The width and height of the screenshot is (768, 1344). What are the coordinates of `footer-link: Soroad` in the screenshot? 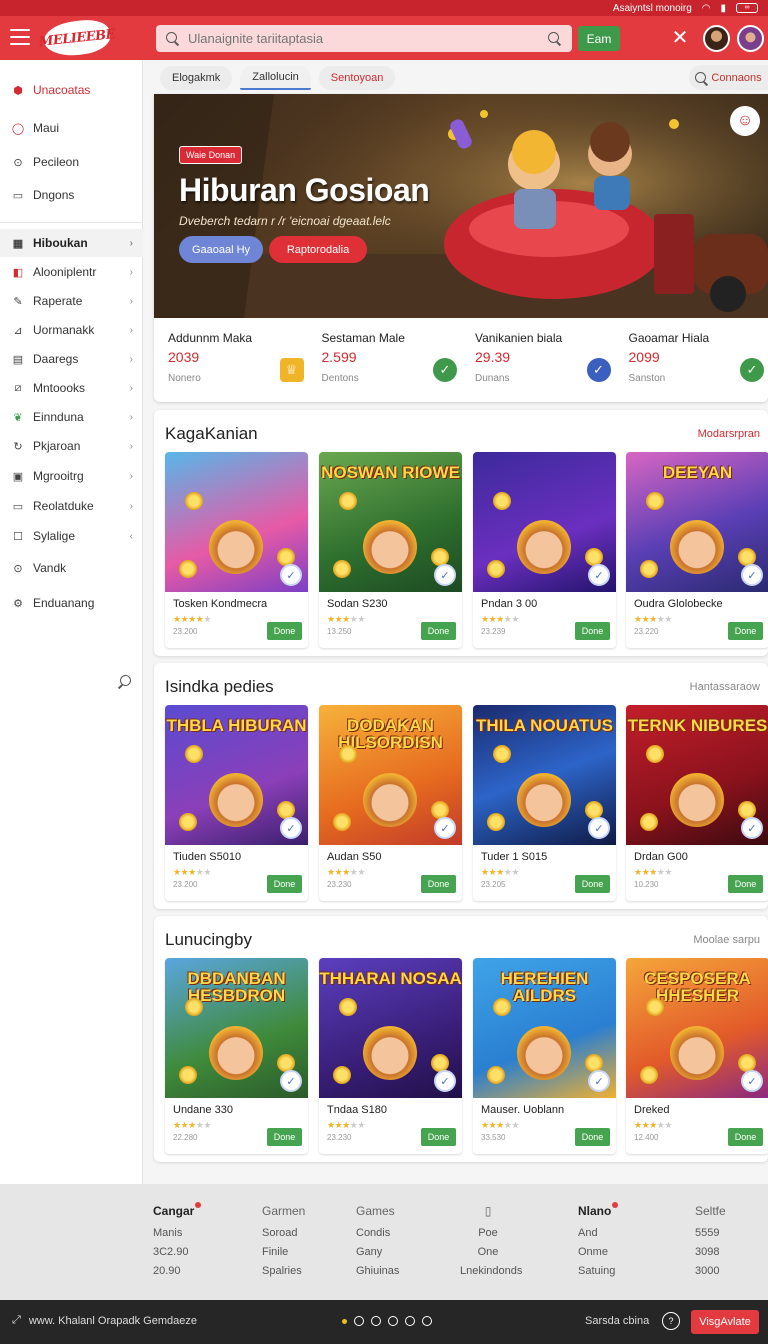 It's located at (283, 1233).